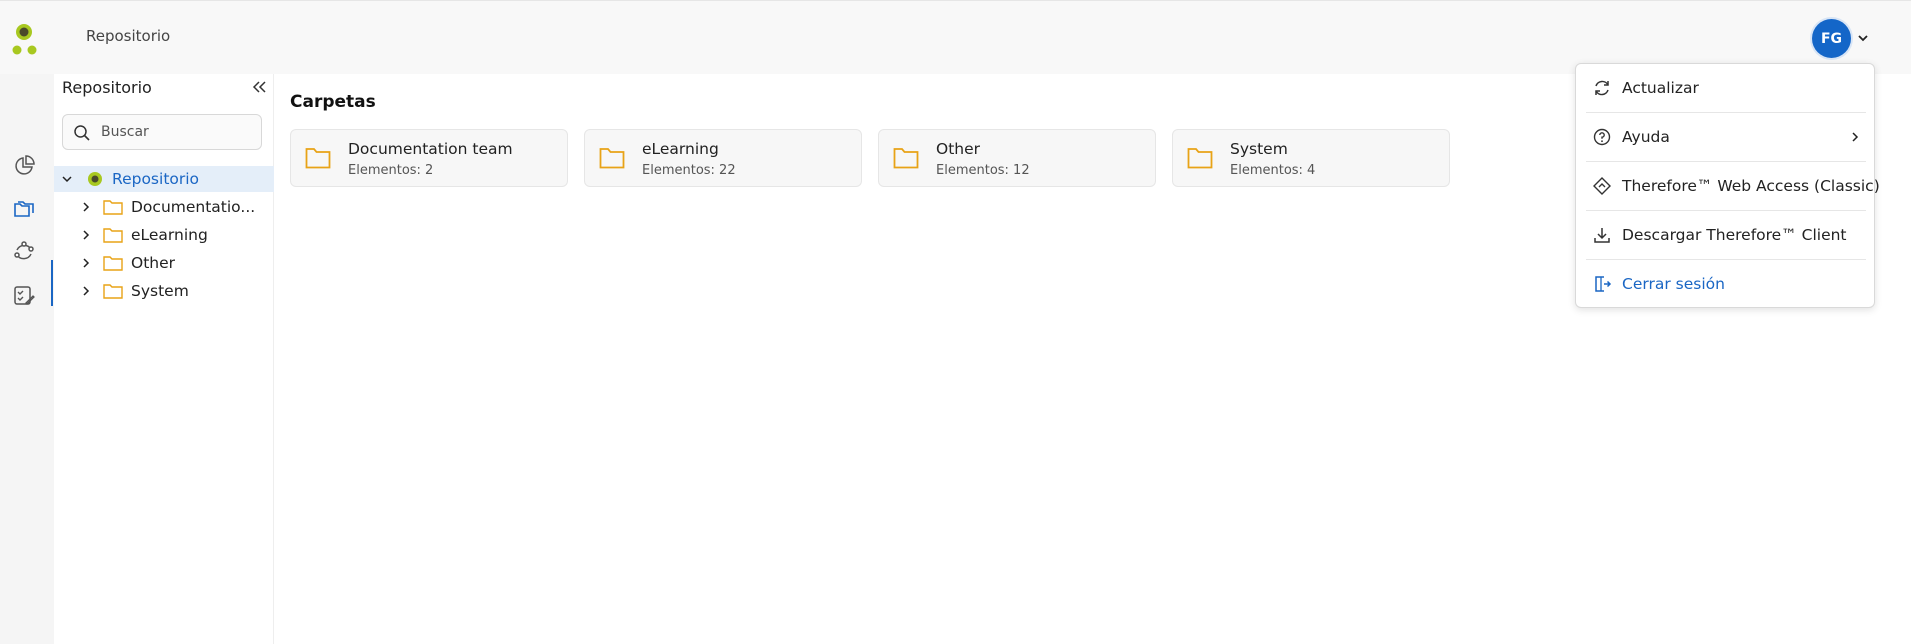  I want to click on repository-tree-panel: Repositorio Repositorio, so click(164, 359).